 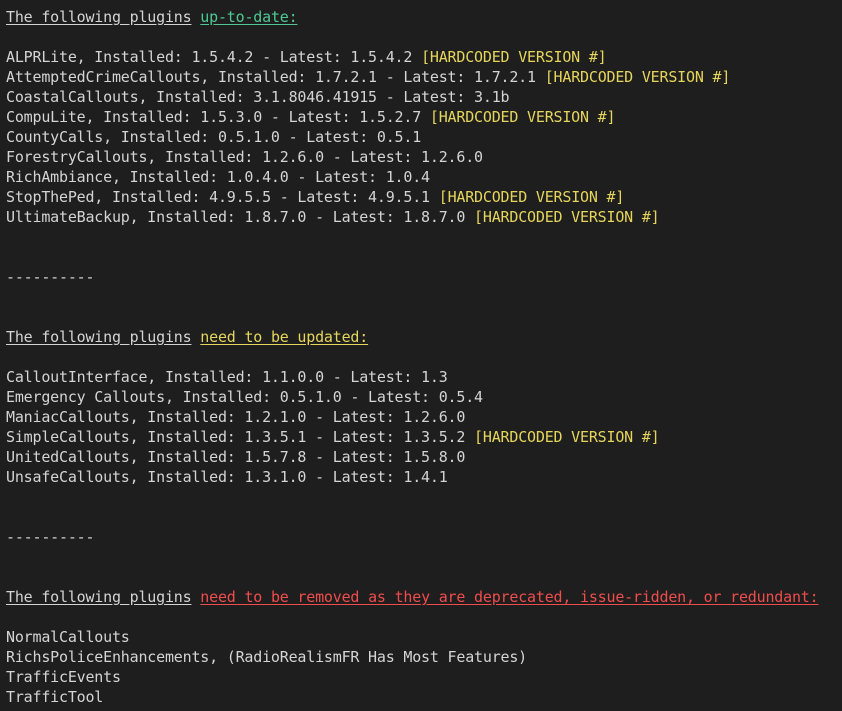 I want to click on heading-highlight-up-to-date: up-to-date:, so click(x=249, y=17).